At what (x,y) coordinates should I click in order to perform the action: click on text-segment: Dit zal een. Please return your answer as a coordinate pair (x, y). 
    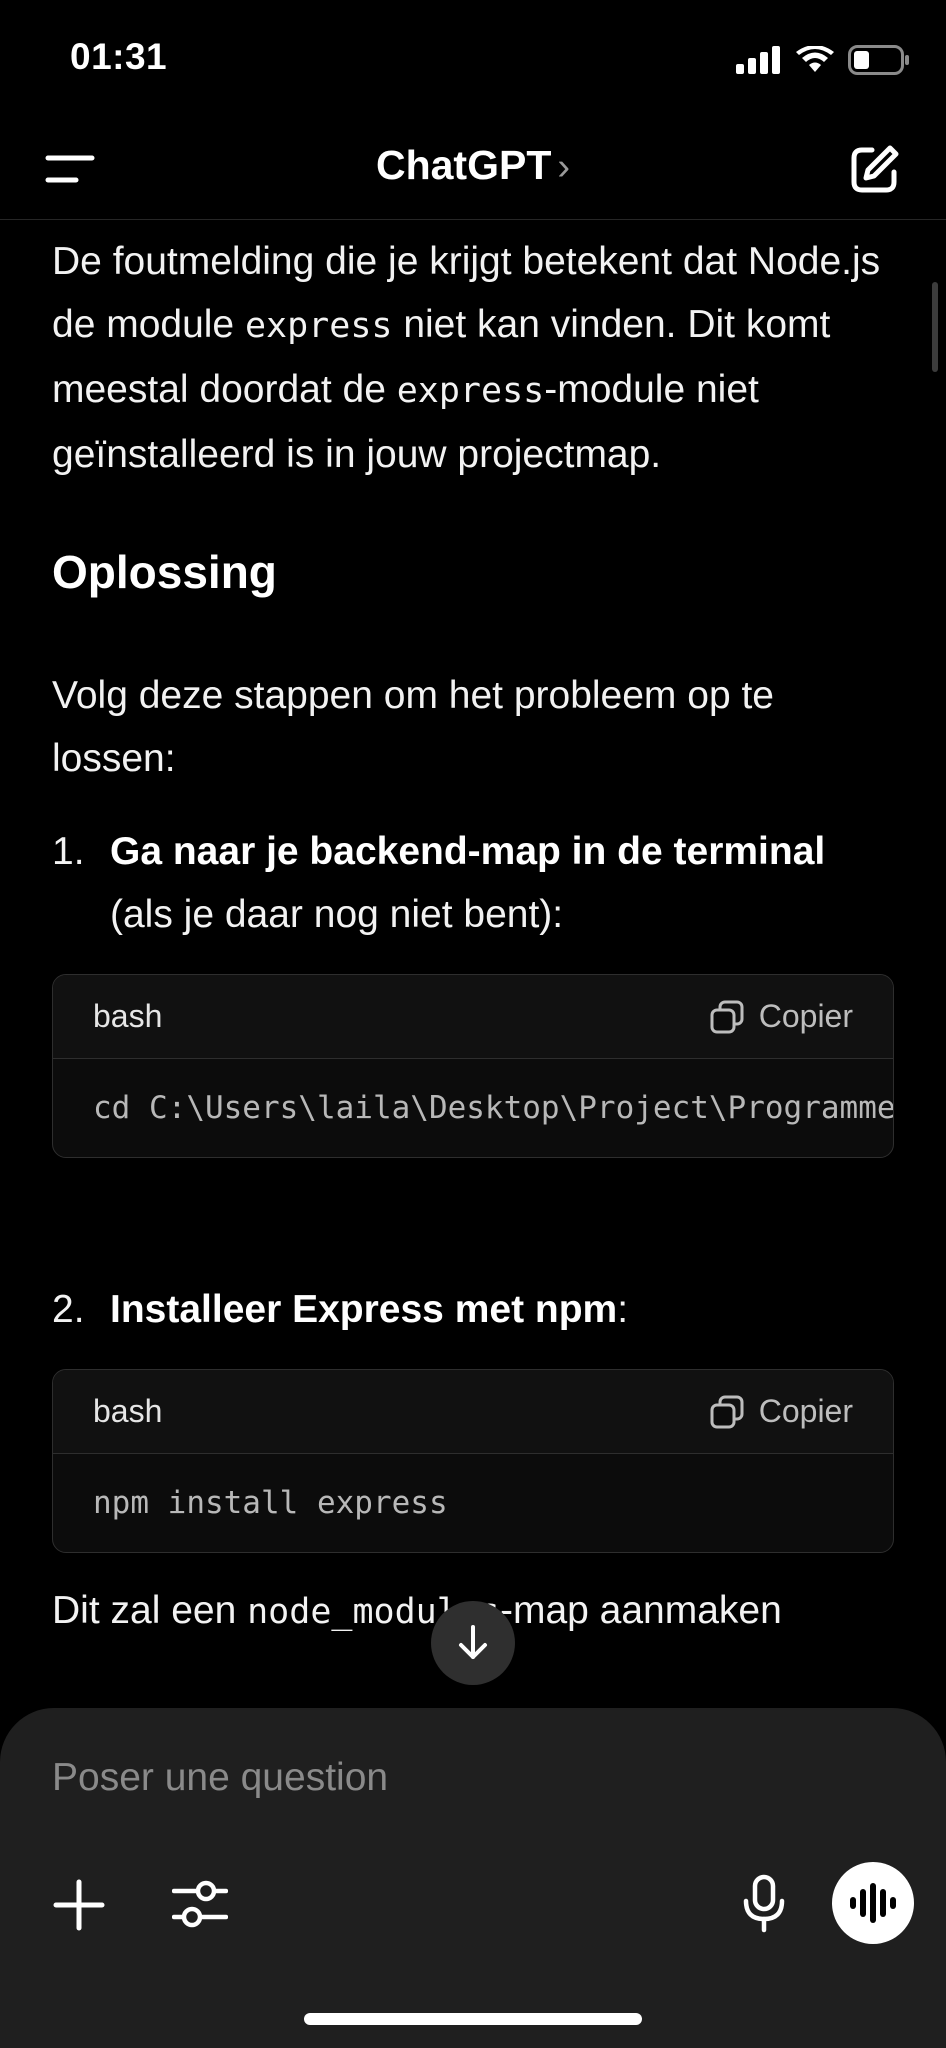
    Looking at the image, I should click on (150, 1610).